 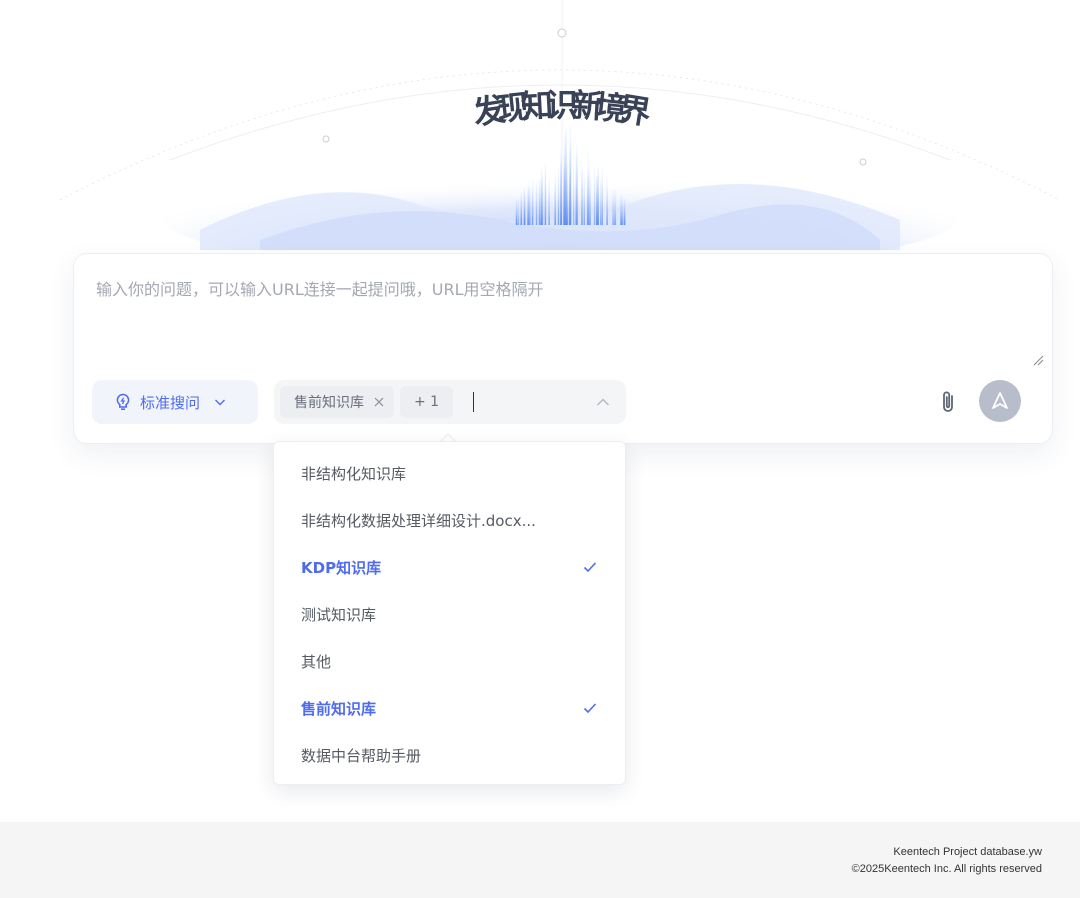 What do you see at coordinates (449, 473) in the screenshot?
I see `kb-option: 非结构化知识库` at bounding box center [449, 473].